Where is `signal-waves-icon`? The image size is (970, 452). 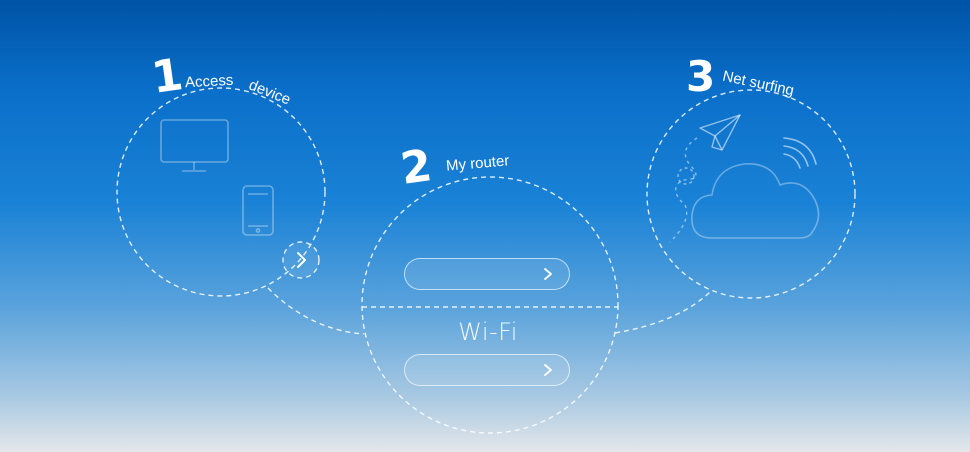
signal-waves-icon is located at coordinates (800, 153).